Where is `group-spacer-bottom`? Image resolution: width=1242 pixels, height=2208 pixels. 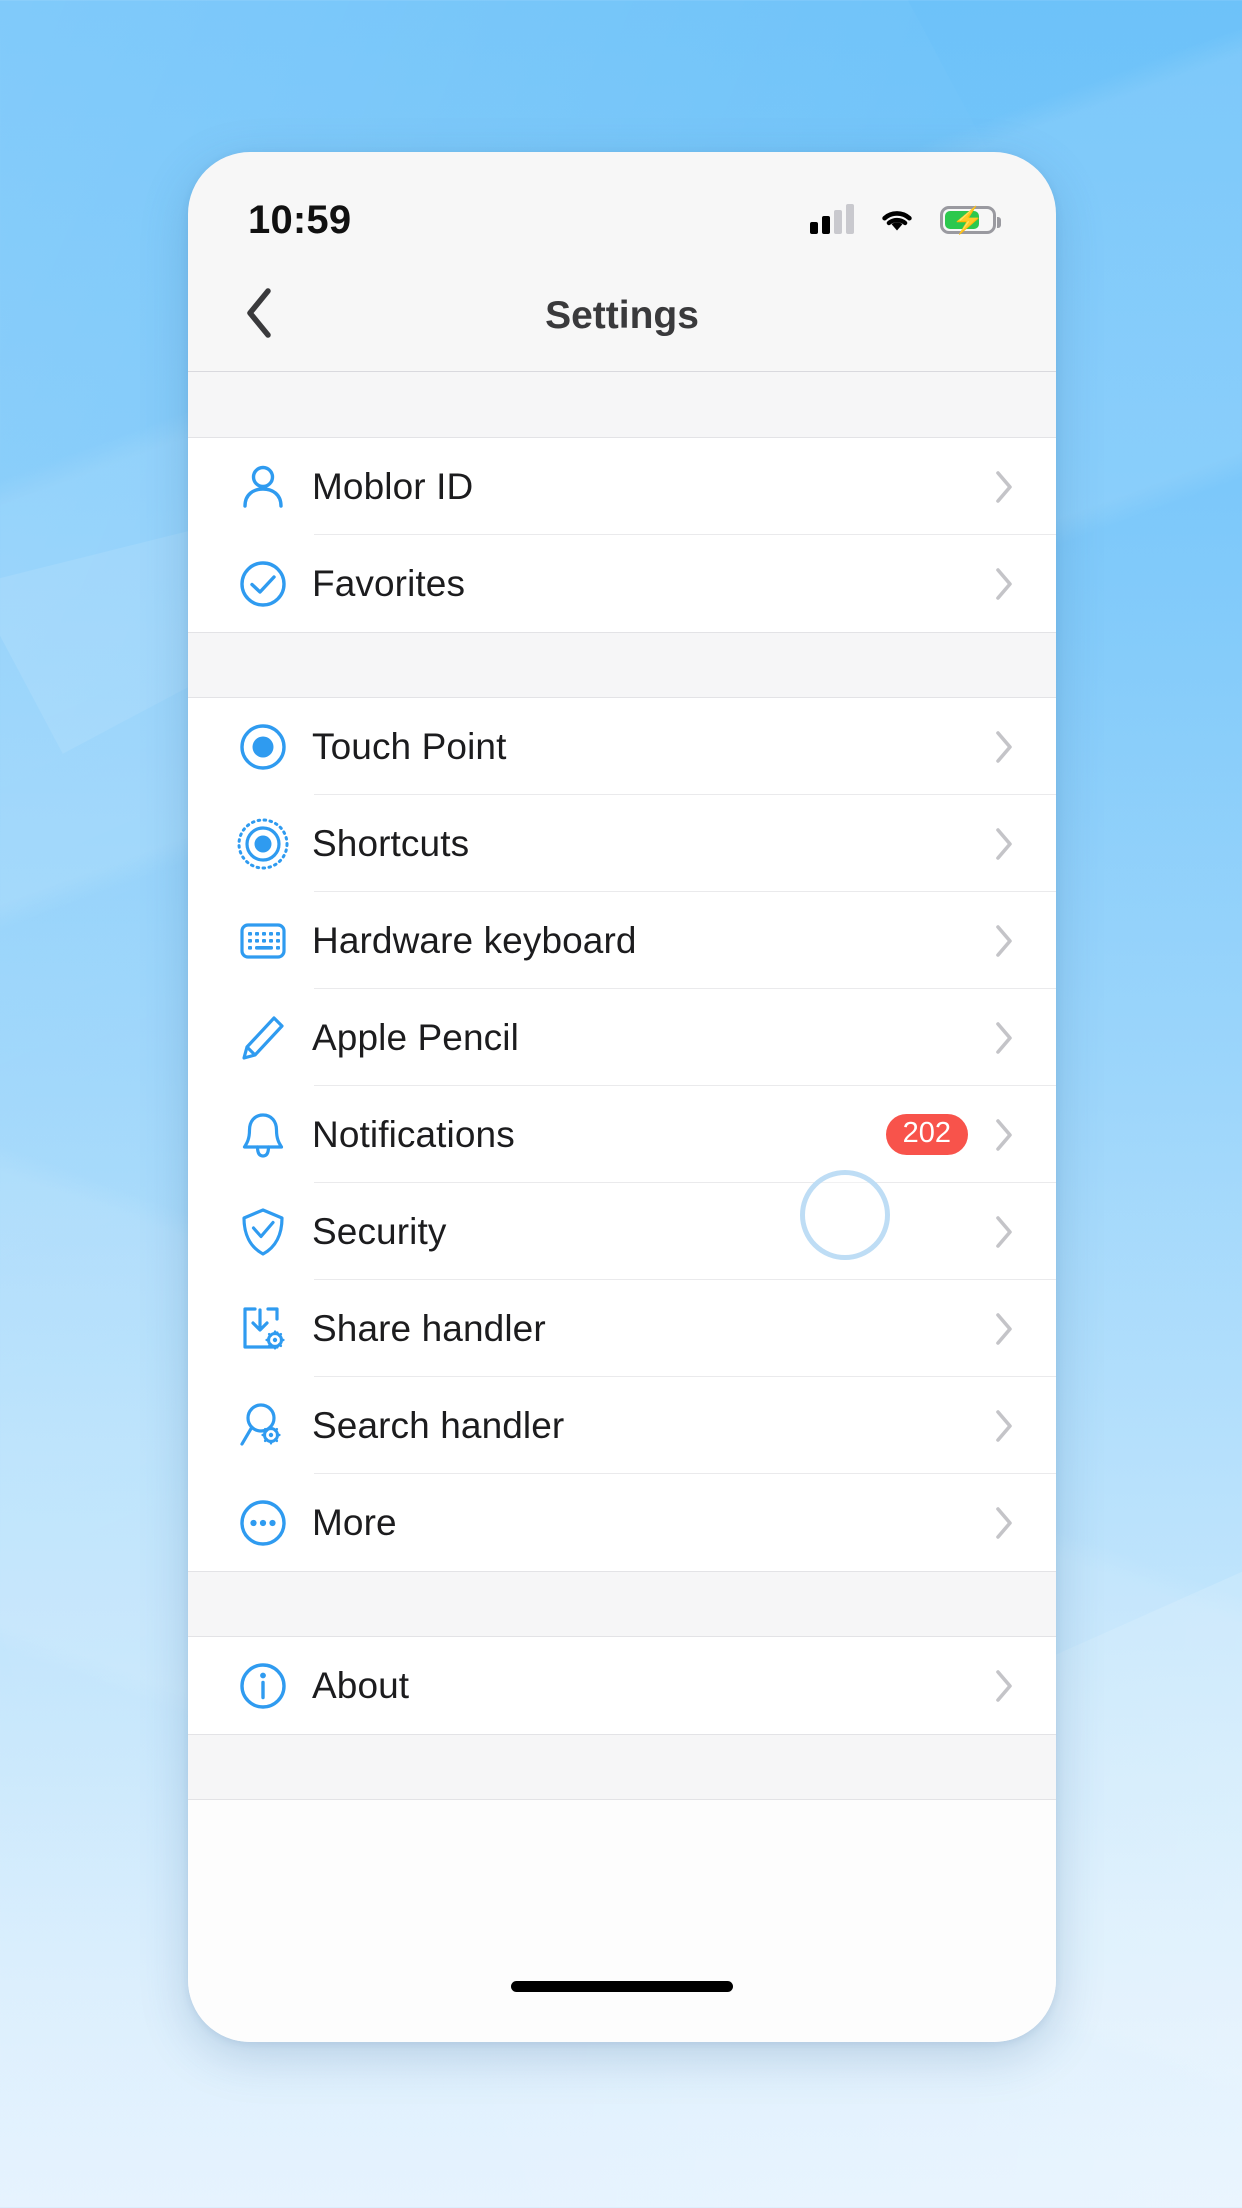
group-spacer-bottom is located at coordinates (622, 1767).